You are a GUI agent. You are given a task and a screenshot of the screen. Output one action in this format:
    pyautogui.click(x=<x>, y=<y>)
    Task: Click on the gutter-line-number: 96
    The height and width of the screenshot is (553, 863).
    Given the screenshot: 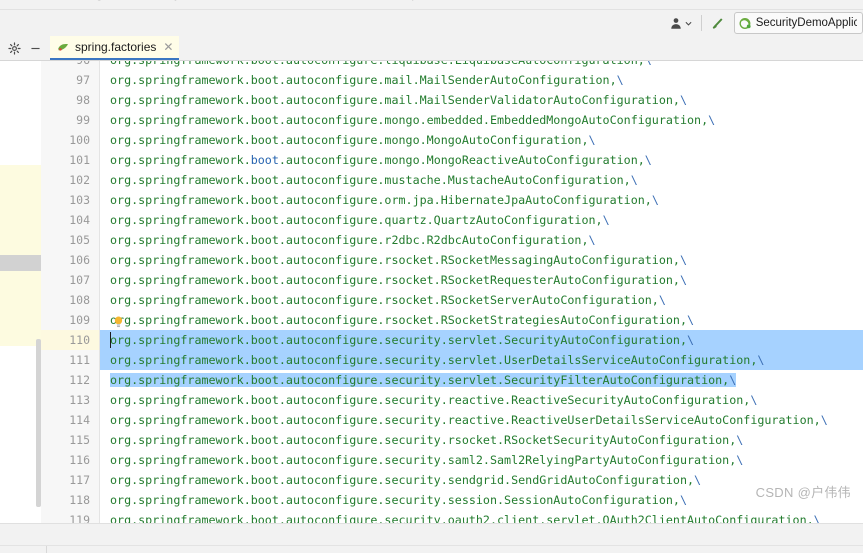 What is the action you would take?
    pyautogui.click(x=70, y=65)
    